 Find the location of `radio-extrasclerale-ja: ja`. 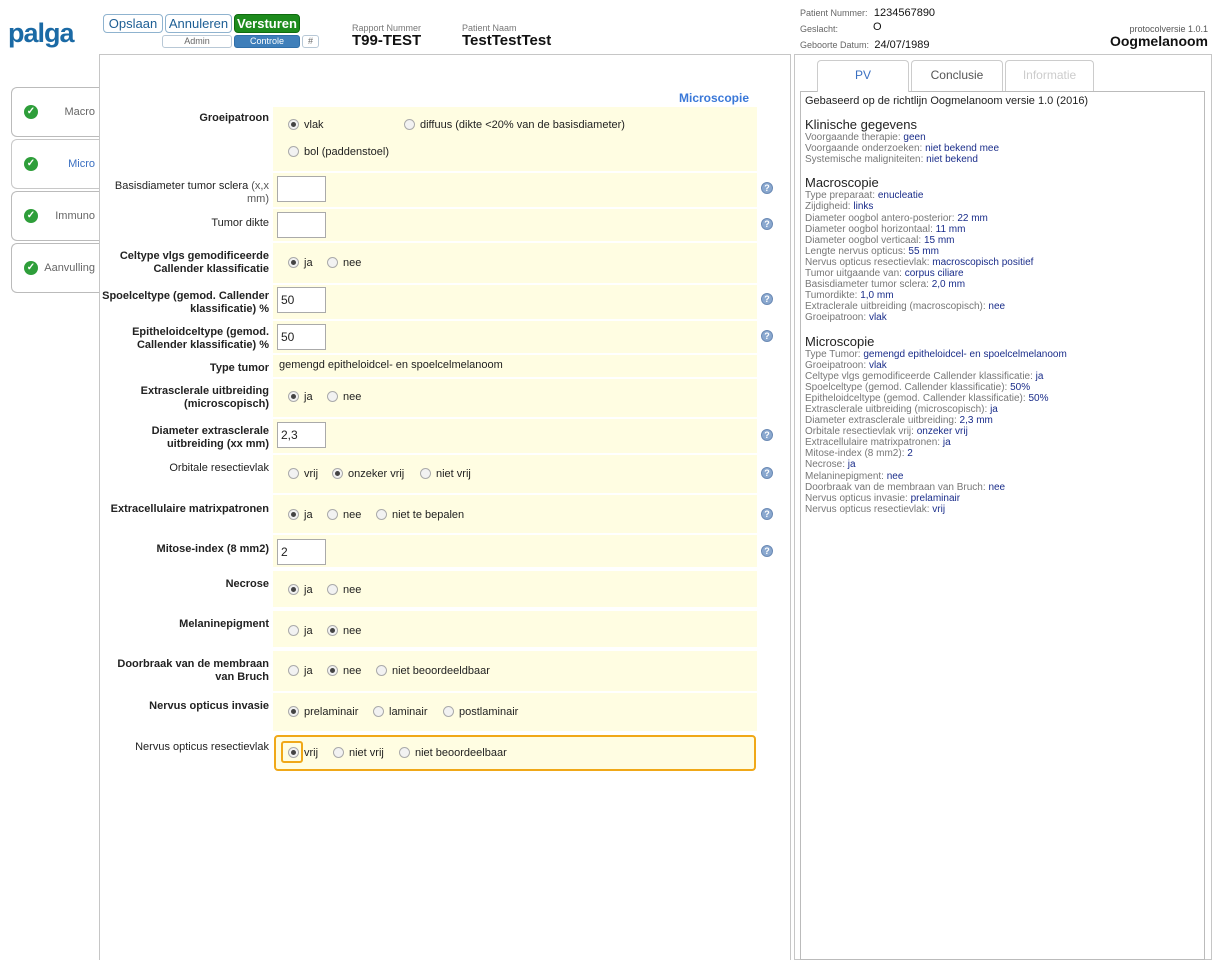

radio-extrasclerale-ja: ja is located at coordinates (300, 397).